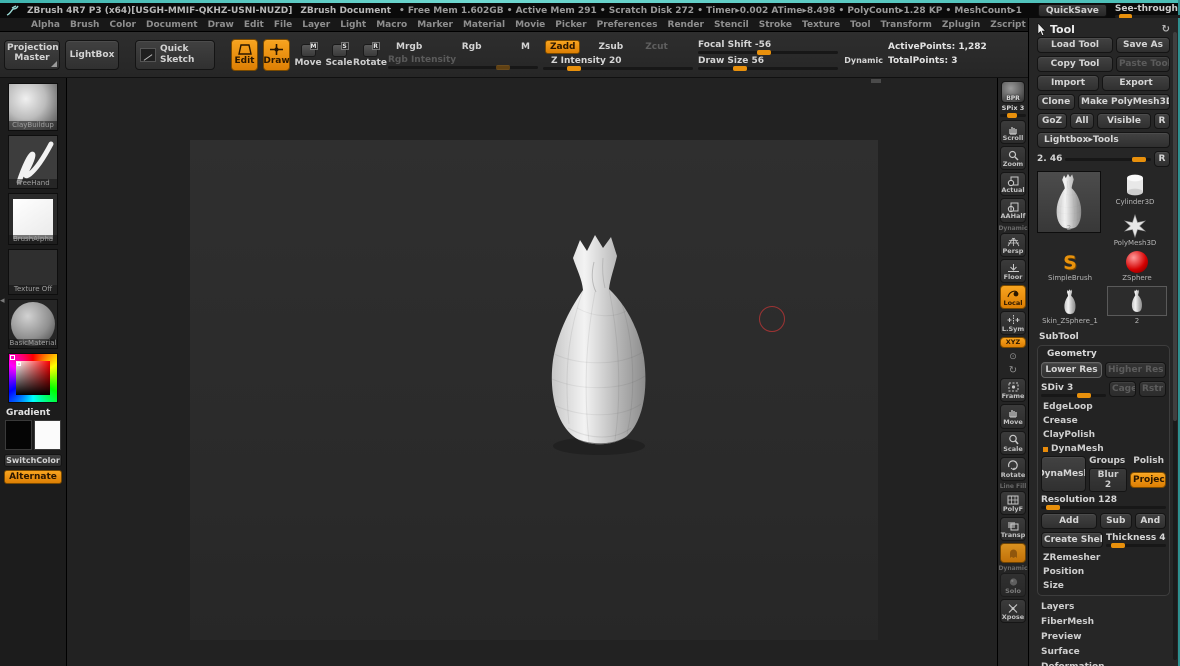 This screenshot has width=1180, height=666. Describe the element at coordinates (1068, 83) in the screenshot. I see `import-button: Import` at that location.